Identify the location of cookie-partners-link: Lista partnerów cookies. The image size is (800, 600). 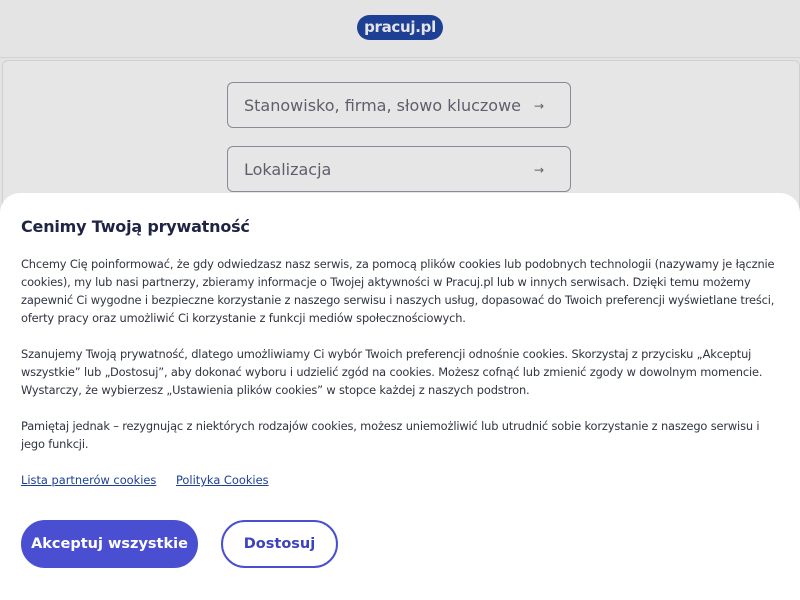
(88, 480).